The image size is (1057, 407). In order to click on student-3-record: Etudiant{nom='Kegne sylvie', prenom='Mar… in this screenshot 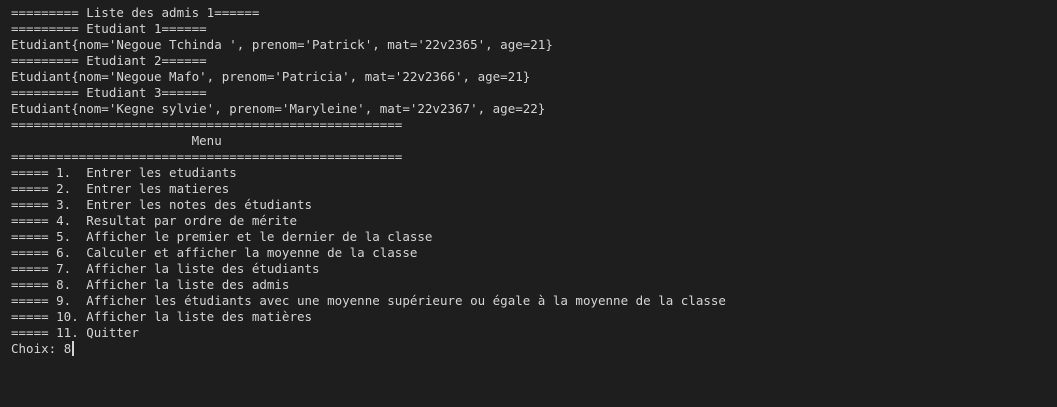, I will do `click(278, 108)`.